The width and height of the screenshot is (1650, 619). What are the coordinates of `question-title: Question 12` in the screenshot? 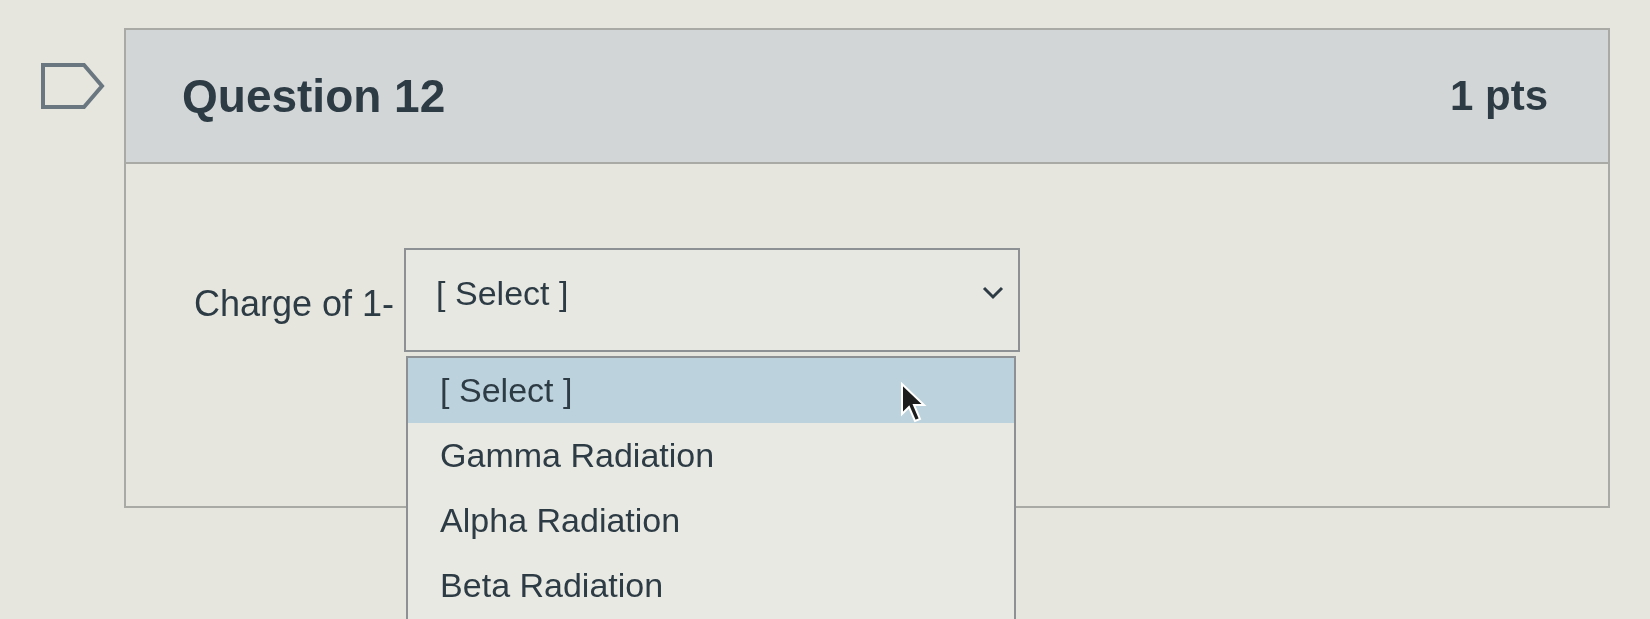 It's located at (314, 96).